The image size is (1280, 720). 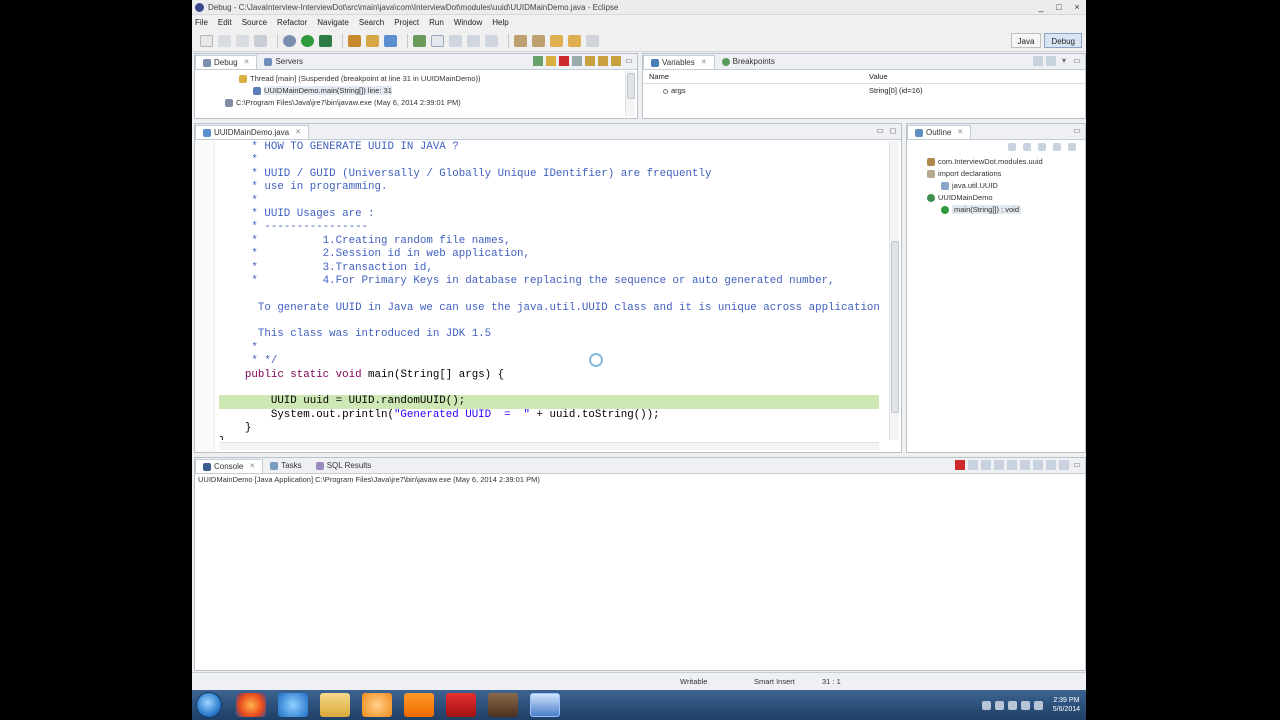 What do you see at coordinates (307, 40) in the screenshot?
I see `run-icon` at bounding box center [307, 40].